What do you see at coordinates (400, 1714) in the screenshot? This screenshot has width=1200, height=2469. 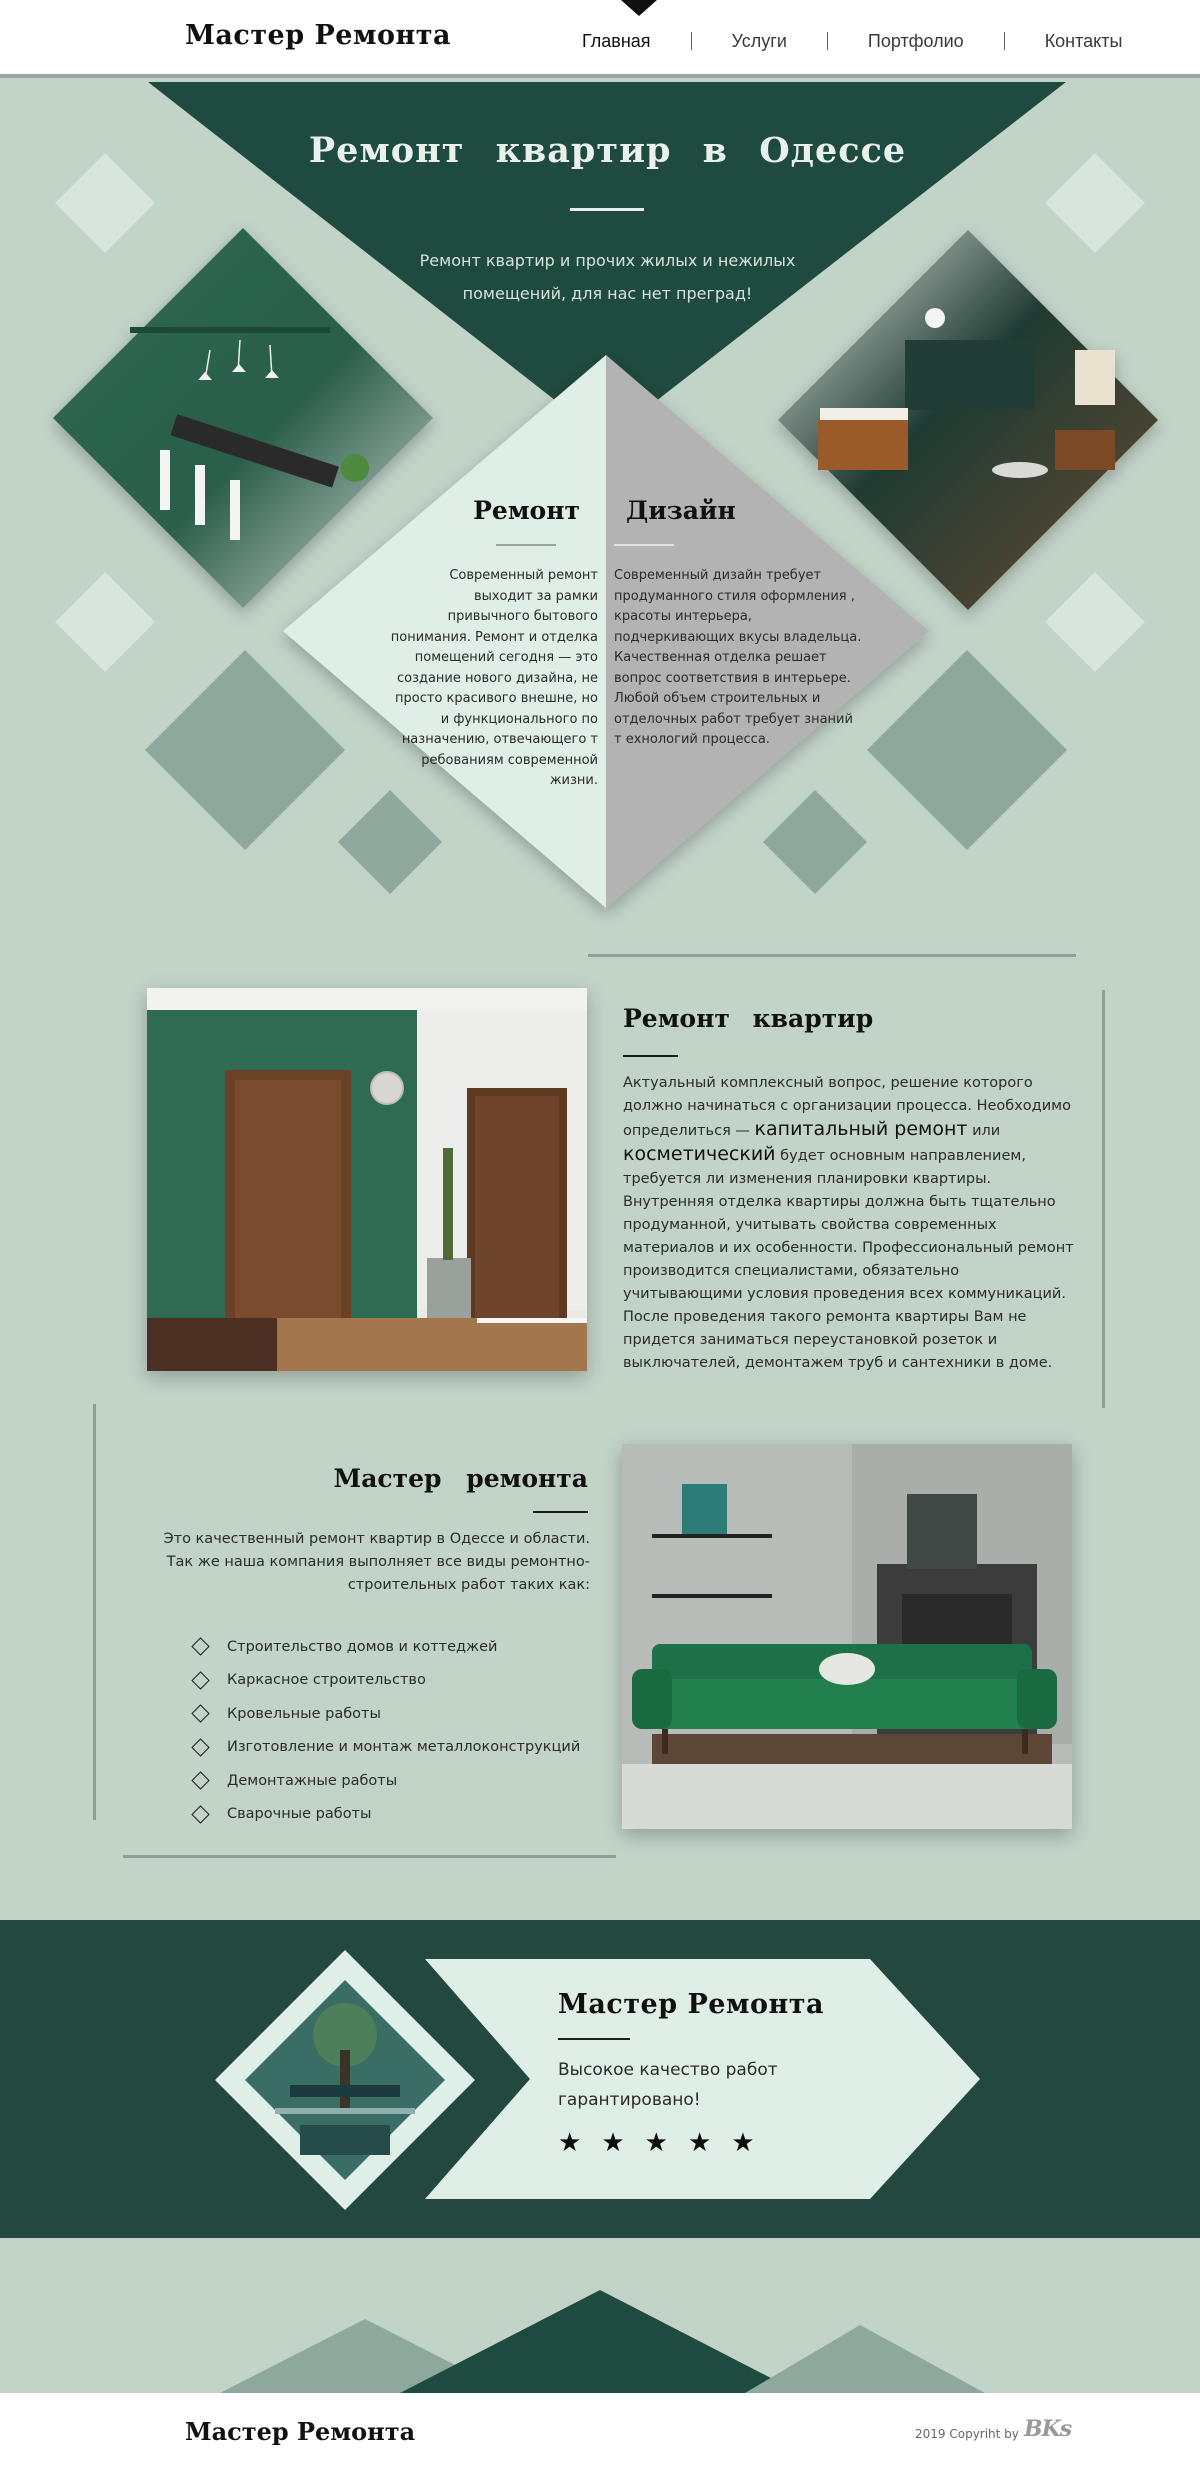 I see `list-item: Кровельные работы` at bounding box center [400, 1714].